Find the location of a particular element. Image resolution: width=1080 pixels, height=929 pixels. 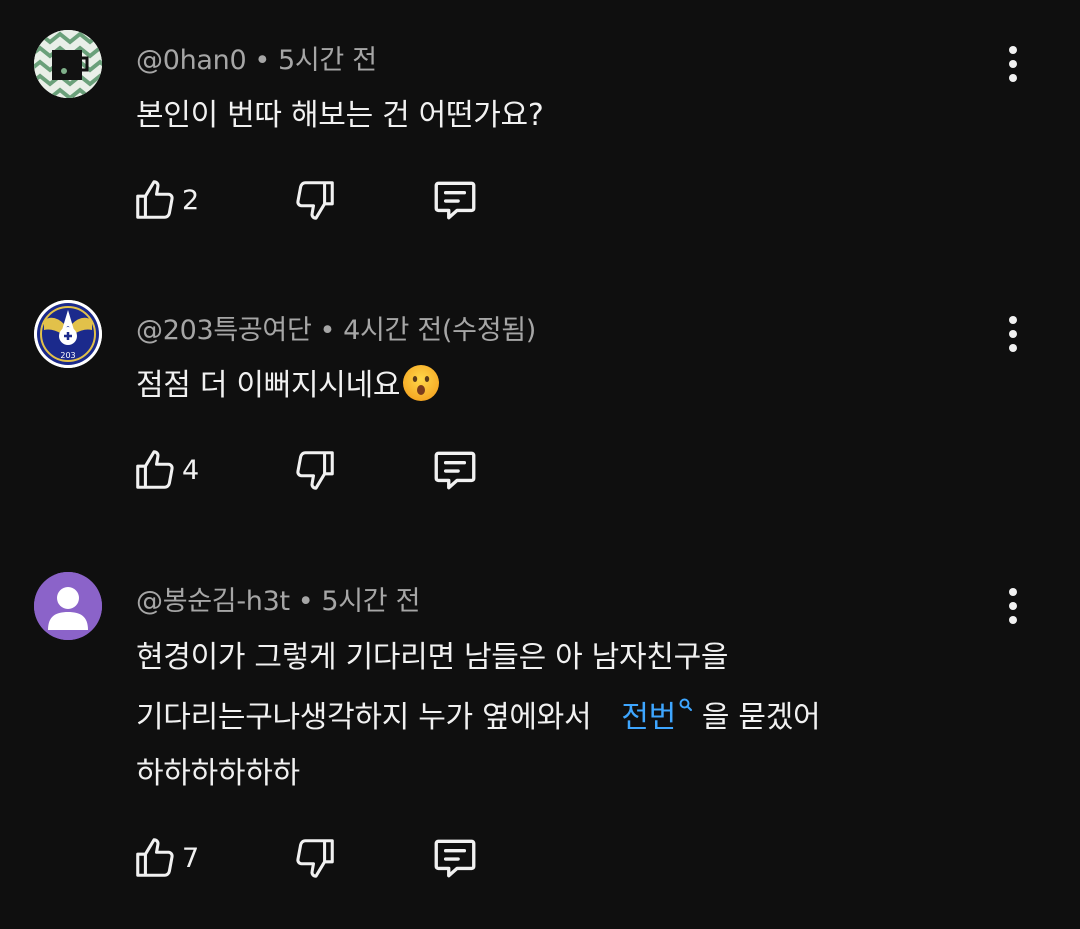

comment-text: 본인이 번따 해보는 건 어떤가요? is located at coordinates (340, 112).